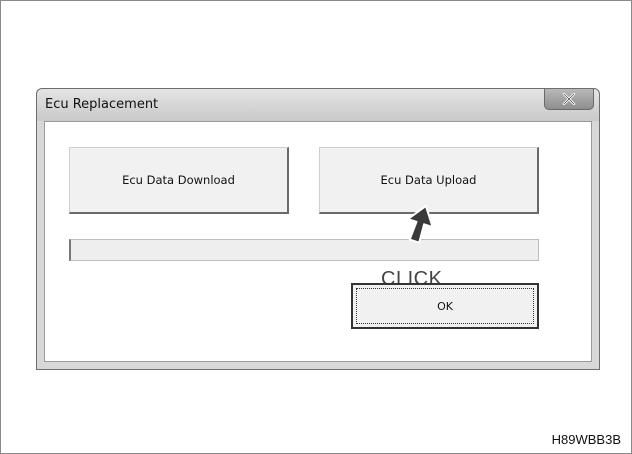  What do you see at coordinates (102, 104) in the screenshot?
I see `window-title: Ecu Replacement` at bounding box center [102, 104].